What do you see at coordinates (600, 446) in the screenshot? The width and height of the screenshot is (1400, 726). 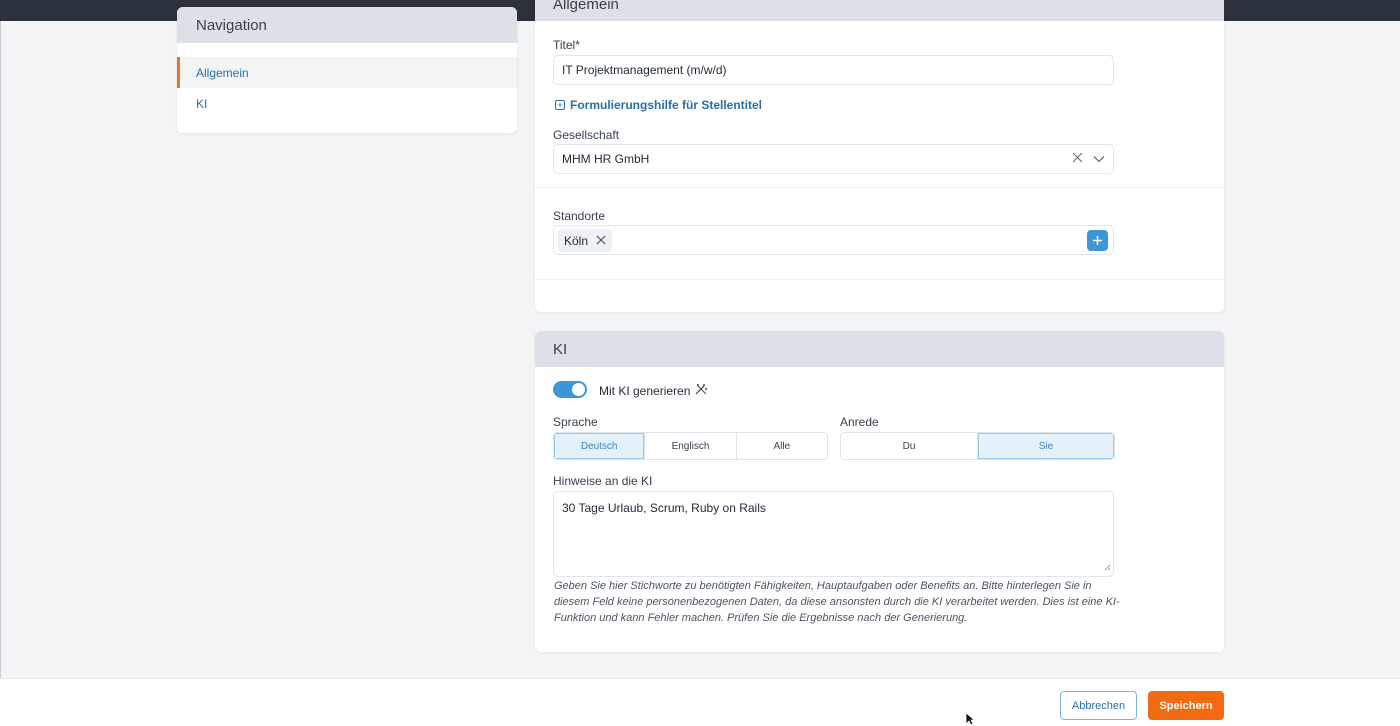 I see `language-option-deutsch: Deutsch` at bounding box center [600, 446].